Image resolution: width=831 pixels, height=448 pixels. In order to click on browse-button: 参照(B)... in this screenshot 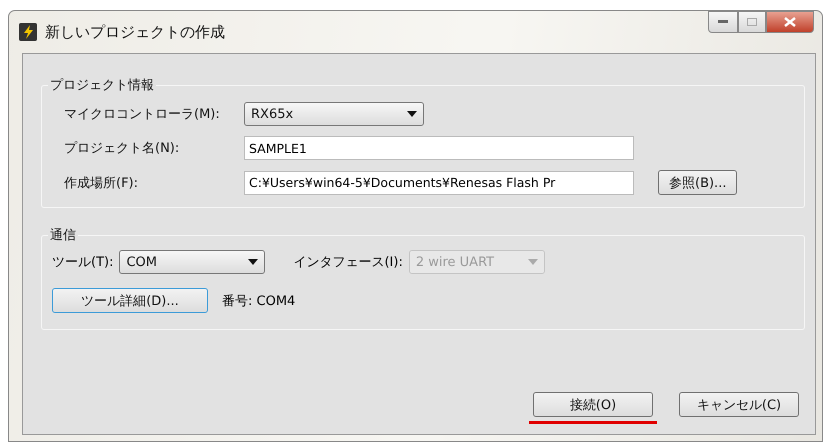, I will do `click(698, 182)`.